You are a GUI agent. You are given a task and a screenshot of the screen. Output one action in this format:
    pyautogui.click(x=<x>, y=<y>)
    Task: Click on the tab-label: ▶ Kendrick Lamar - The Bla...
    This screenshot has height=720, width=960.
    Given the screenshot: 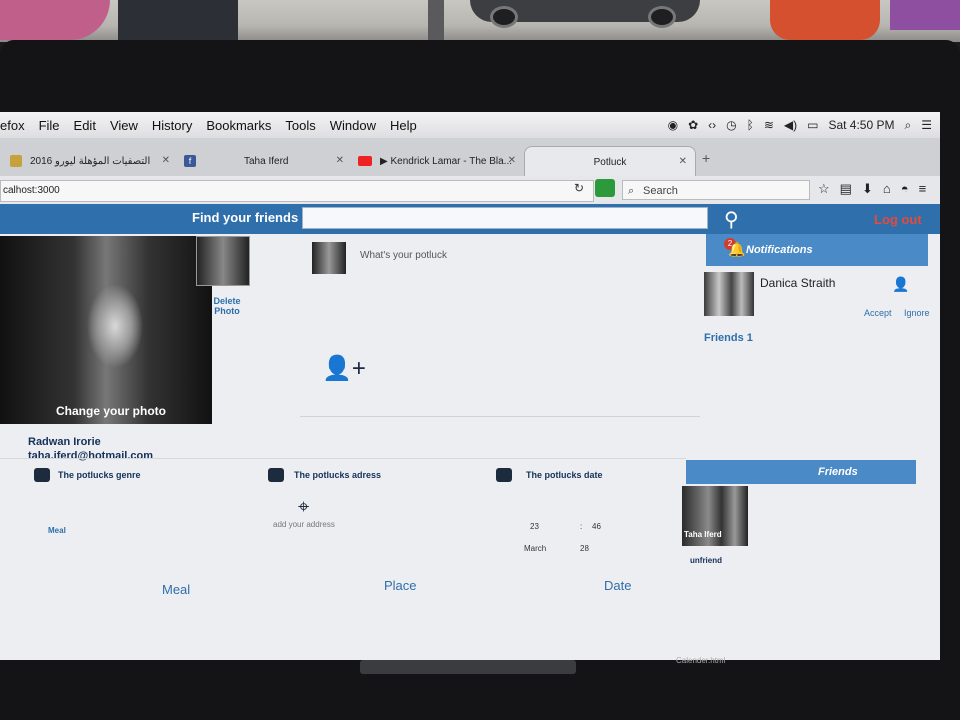 What is the action you would take?
    pyautogui.click(x=446, y=161)
    